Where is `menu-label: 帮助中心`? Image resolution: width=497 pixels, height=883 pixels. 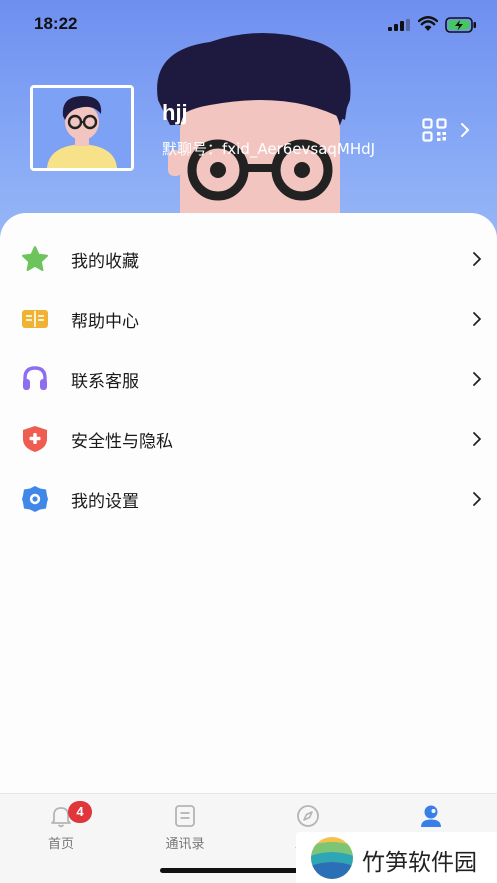
menu-label: 帮助中心 is located at coordinates (105, 322).